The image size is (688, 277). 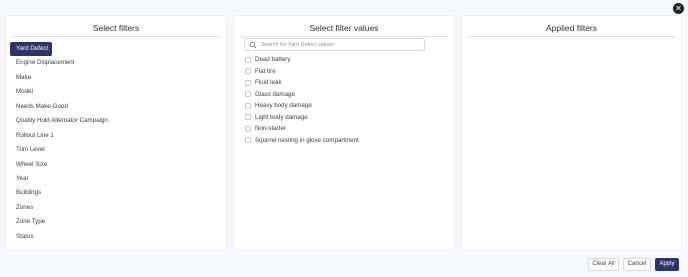 What do you see at coordinates (117, 179) in the screenshot?
I see `filter-item: Year` at bounding box center [117, 179].